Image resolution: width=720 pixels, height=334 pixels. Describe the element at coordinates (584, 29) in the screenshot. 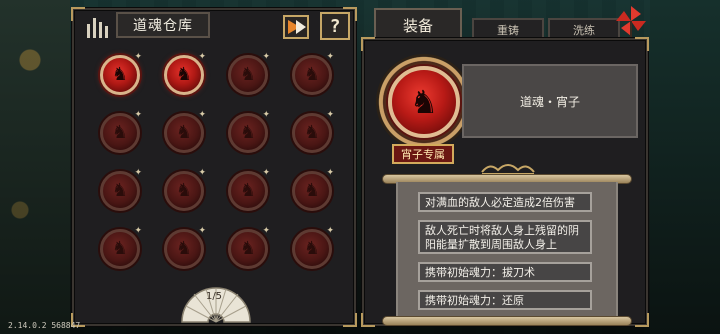

I see `tab-refine: 洗练` at that location.